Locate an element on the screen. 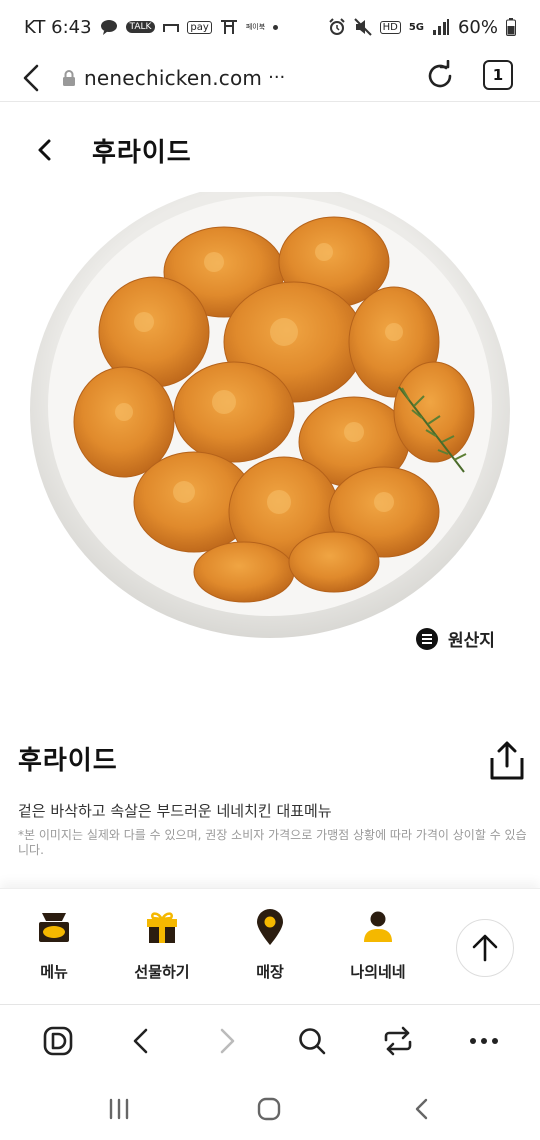 This screenshot has width=540, height=1140. arrow-up-icon is located at coordinates (485, 948).